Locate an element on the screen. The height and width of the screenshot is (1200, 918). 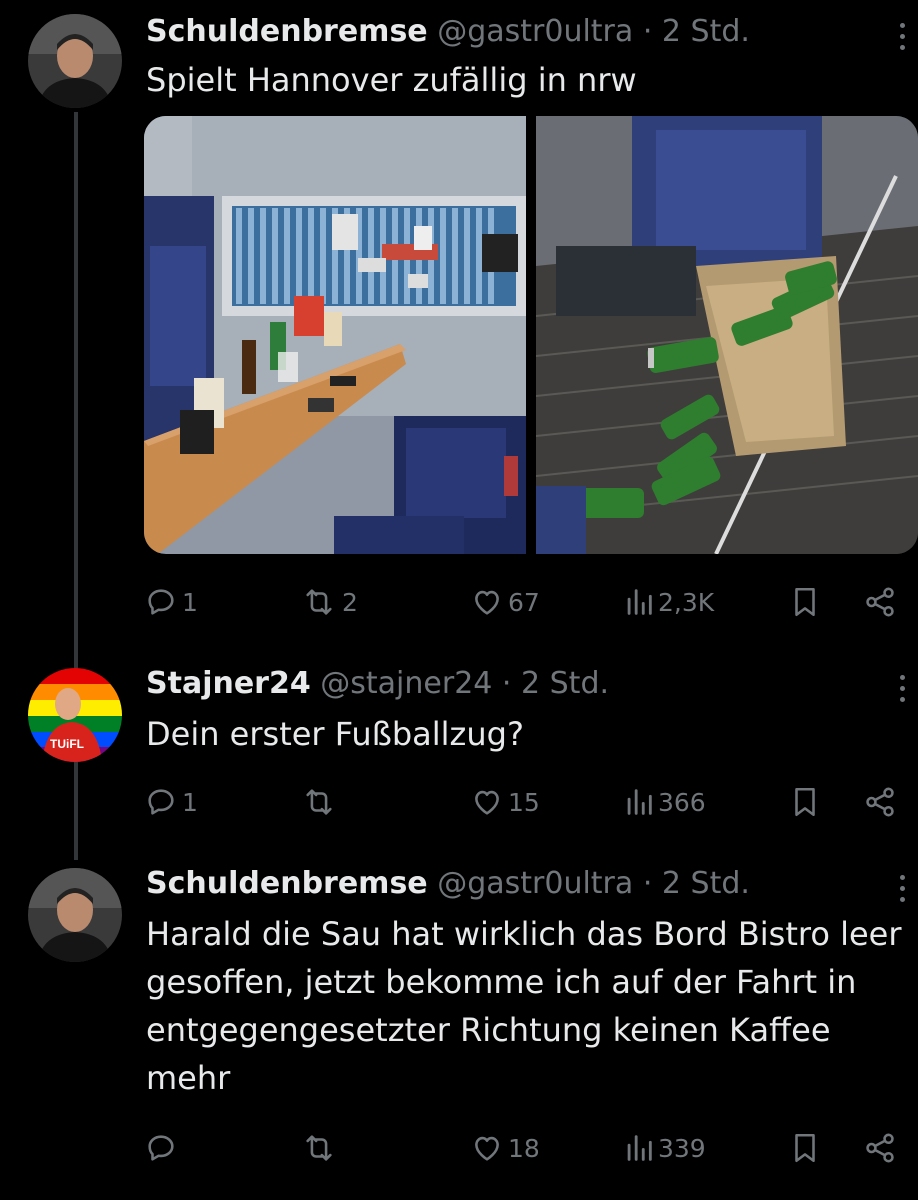
like-button: 67 is located at coordinates (505, 602).